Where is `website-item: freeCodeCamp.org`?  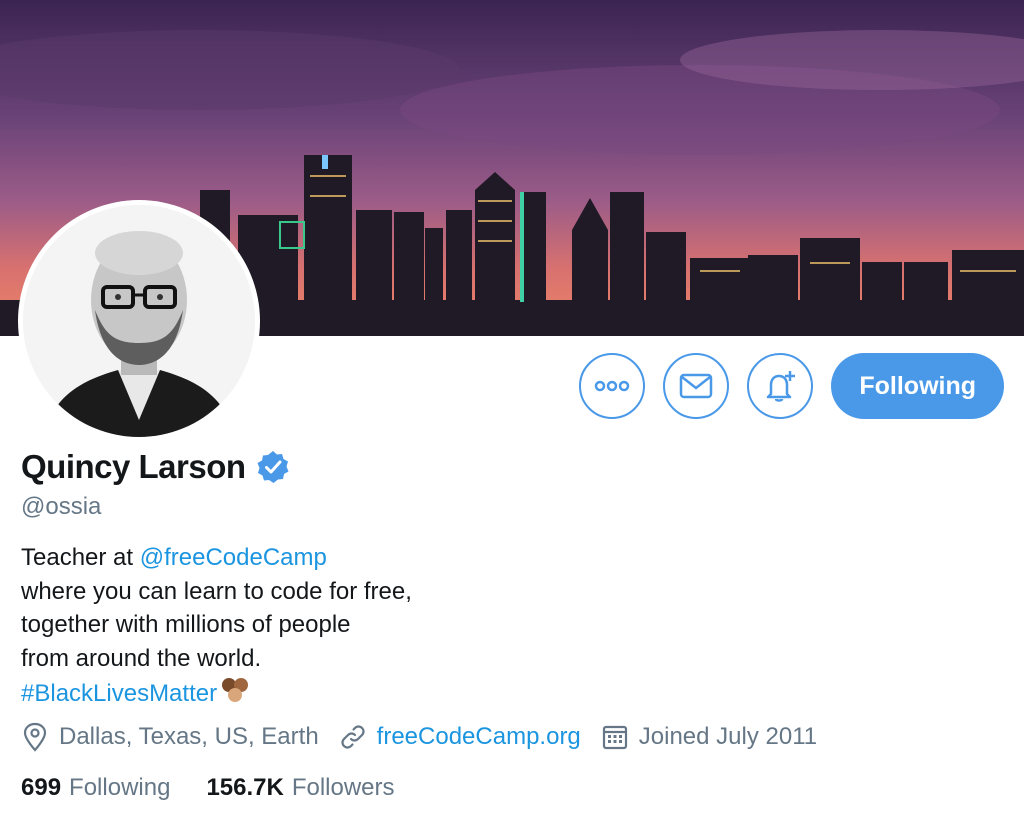 website-item: freeCodeCamp.org is located at coordinates (460, 737).